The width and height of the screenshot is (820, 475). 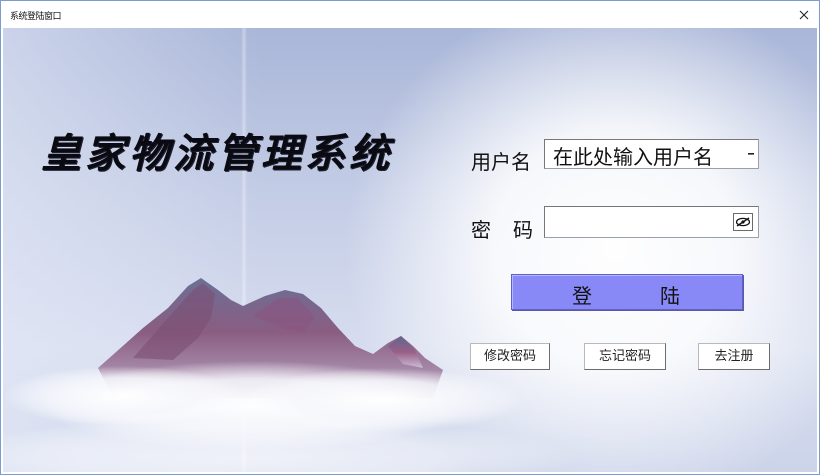 I want to click on username-combobox: 在此处输入用户名, so click(x=651, y=154).